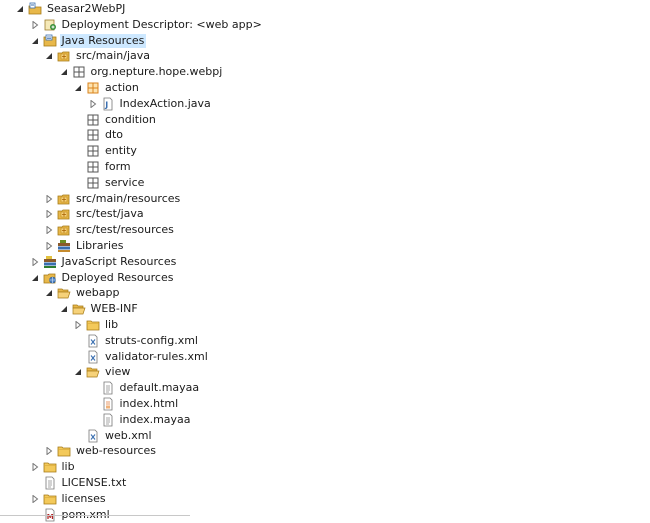 Image resolution: width=650 pixels, height=523 pixels. Describe the element at coordinates (84, 246) in the screenshot. I see `tree-item-libraries: Libraries` at that location.